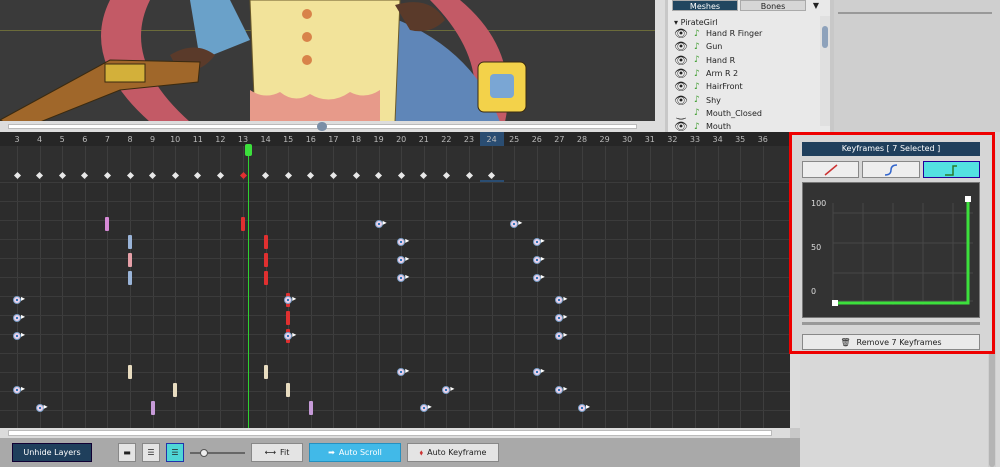 The width and height of the screenshot is (1000, 467). What do you see at coordinates (763, 139) in the screenshot?
I see `frame-tick: 36` at bounding box center [763, 139].